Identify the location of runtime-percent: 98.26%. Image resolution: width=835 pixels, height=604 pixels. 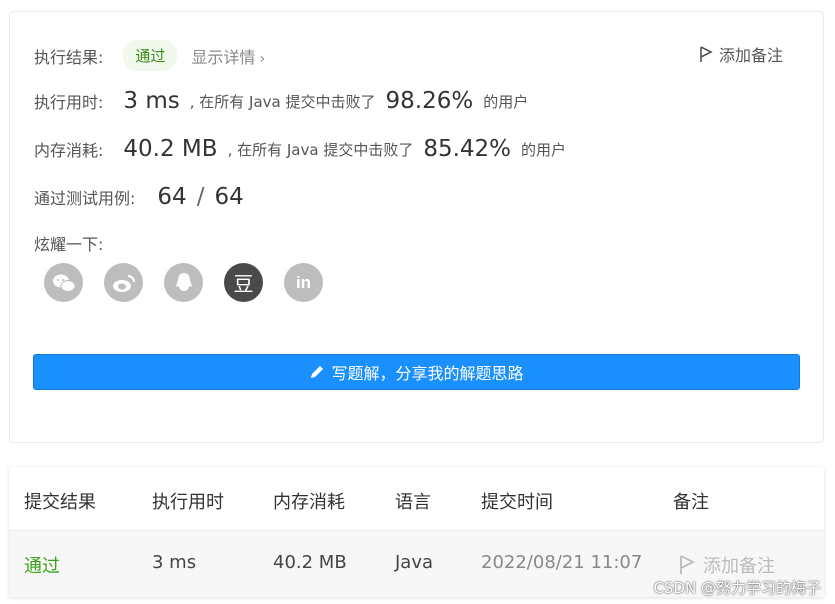
(429, 101).